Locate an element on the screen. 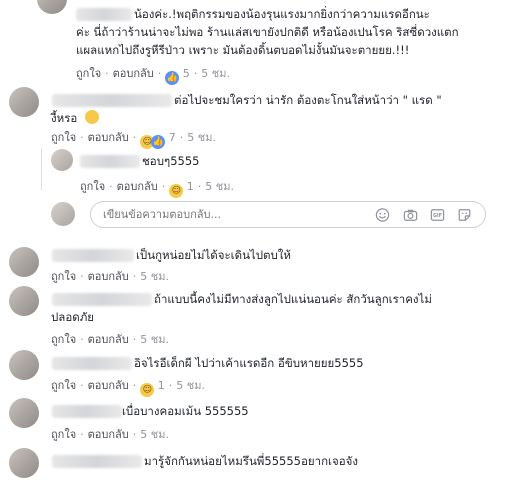 The image size is (512, 496). gif-icon: GIF is located at coordinates (437, 215).